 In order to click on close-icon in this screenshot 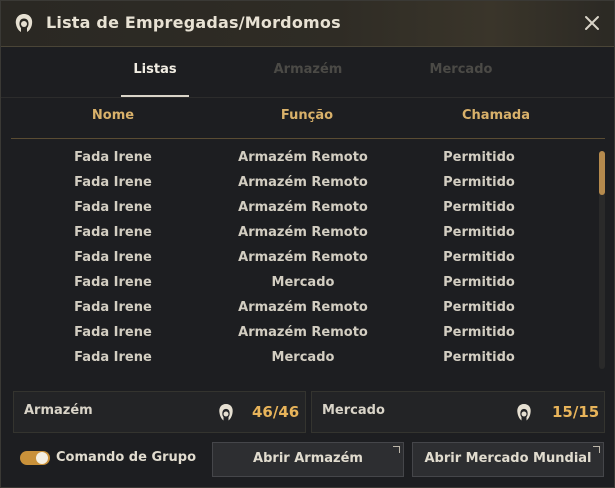, I will do `click(592, 23)`.